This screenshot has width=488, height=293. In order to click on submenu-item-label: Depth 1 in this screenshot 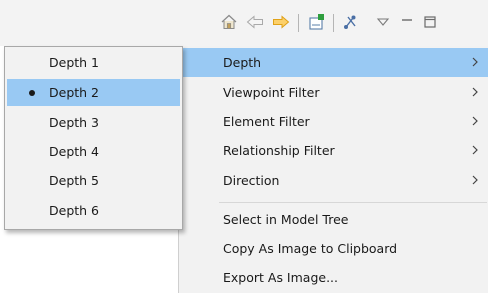, I will do `click(74, 62)`.